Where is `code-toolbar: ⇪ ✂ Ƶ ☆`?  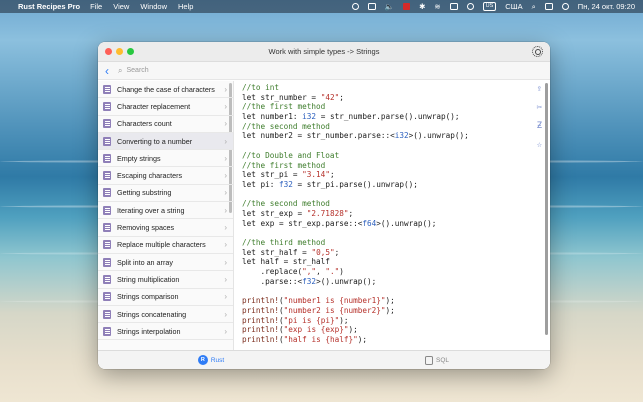
code-toolbar: ⇪ ✂ Ƶ ☆ is located at coordinates (539, 117).